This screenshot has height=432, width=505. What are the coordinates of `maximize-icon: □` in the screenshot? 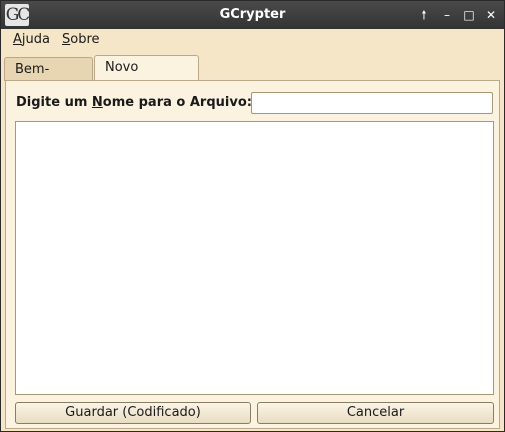 It's located at (469, 15).